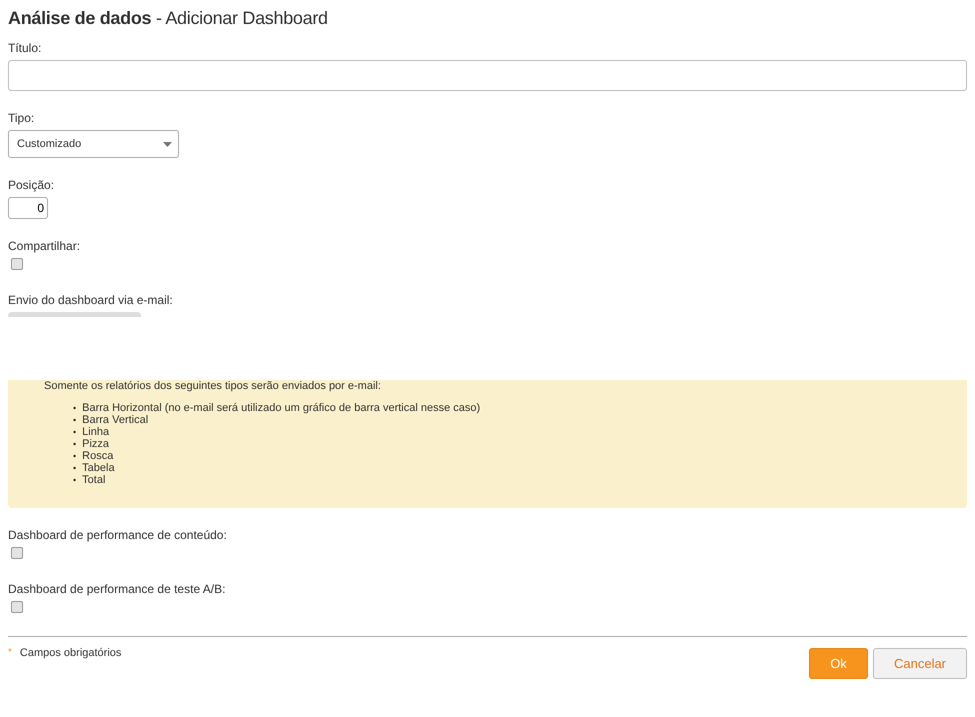  Describe the element at coordinates (22, 118) in the screenshot. I see `field-label: Tipo:` at that location.